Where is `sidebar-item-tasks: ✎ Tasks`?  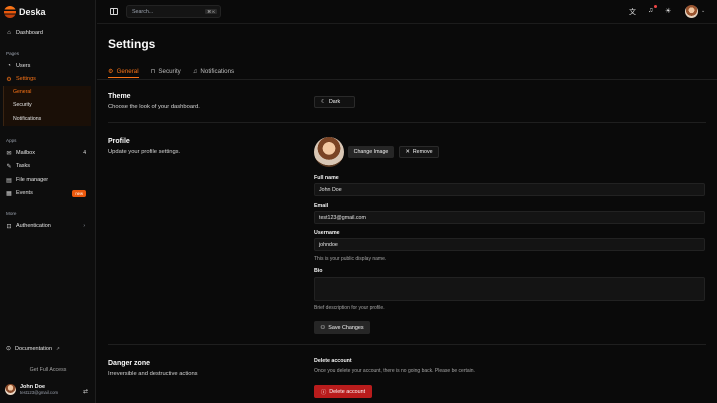 sidebar-item-tasks: ✎ Tasks is located at coordinates (47, 166).